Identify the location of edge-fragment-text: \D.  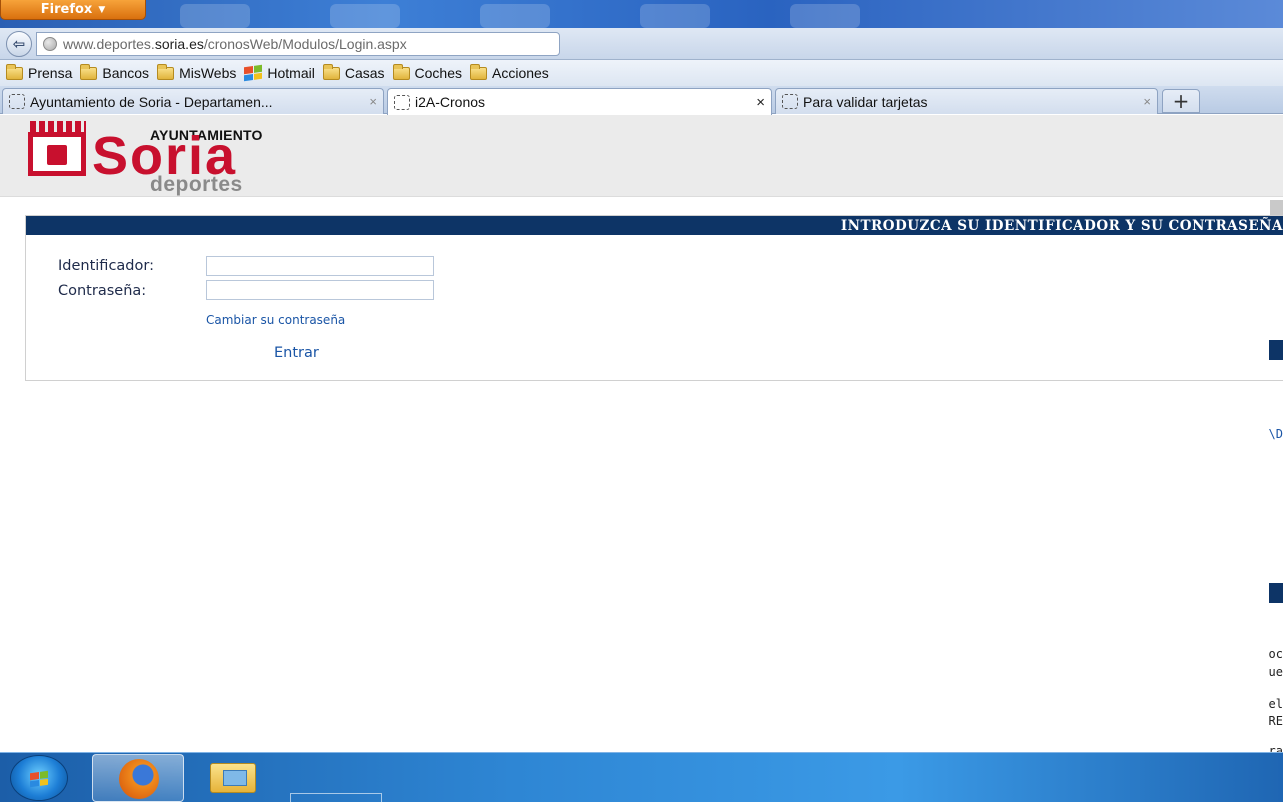
(1275, 434).